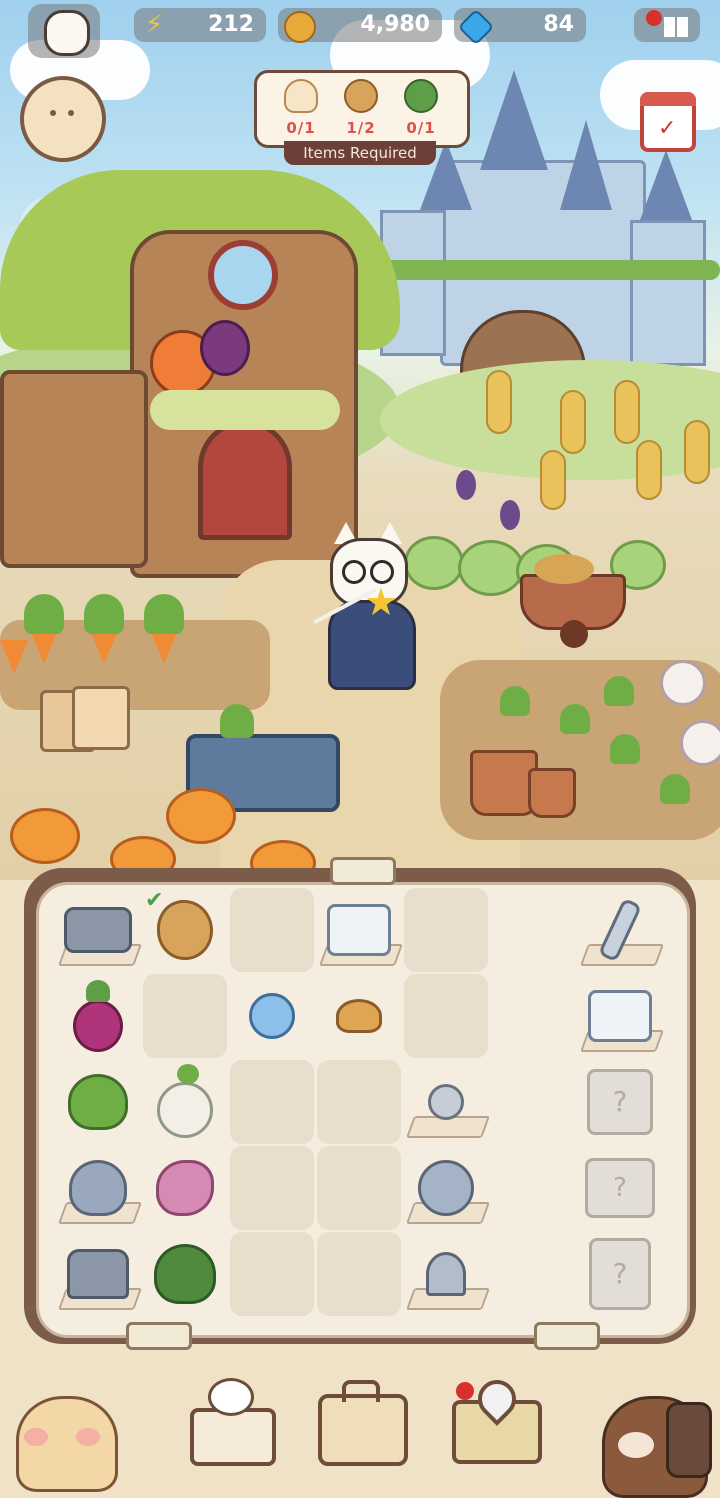 The height and width of the screenshot is (1498, 720). Describe the element at coordinates (620, 1274) in the screenshot. I see `board-cell-mystery-gift: ?` at that location.